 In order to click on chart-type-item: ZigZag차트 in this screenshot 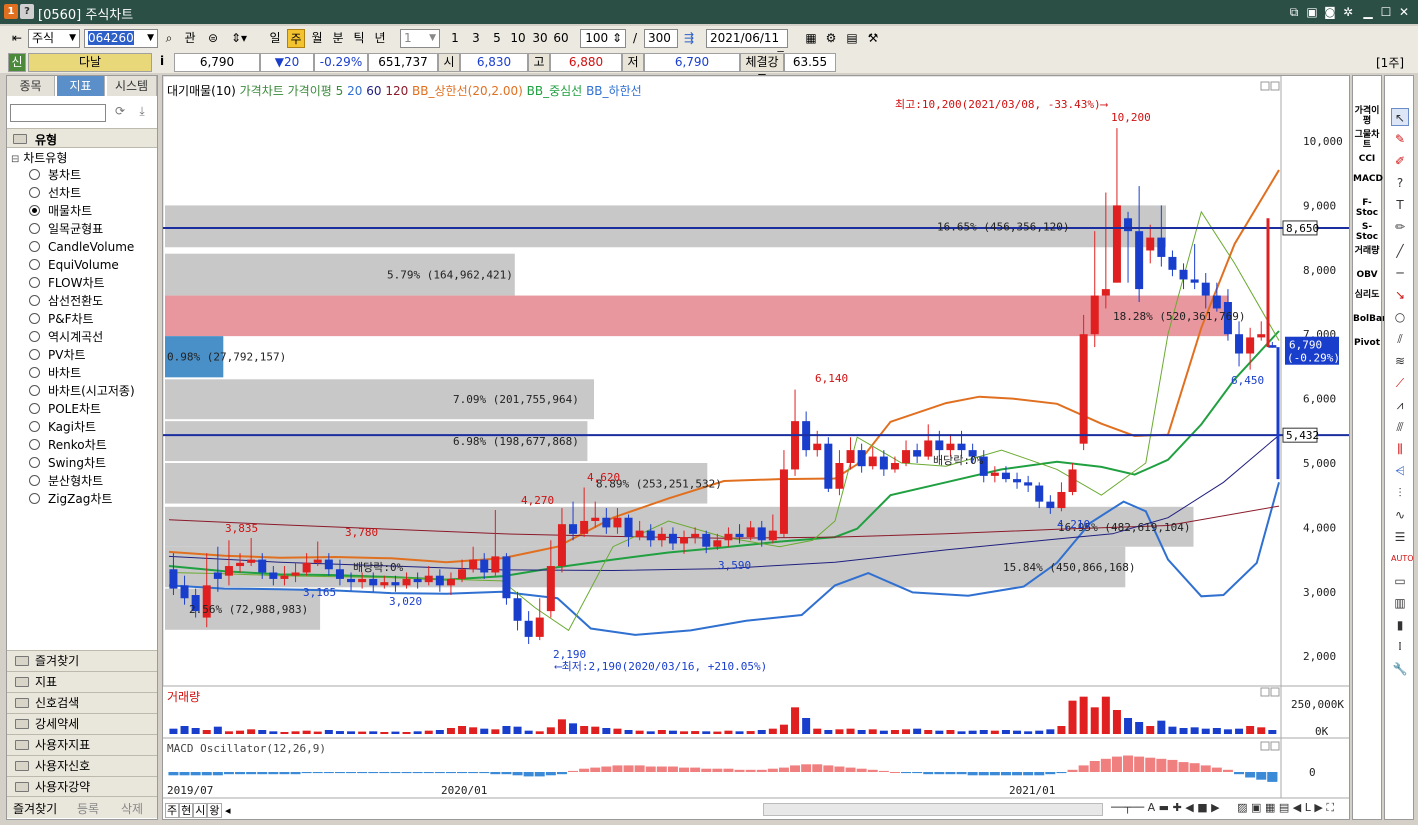, I will do `click(70, 499)`.